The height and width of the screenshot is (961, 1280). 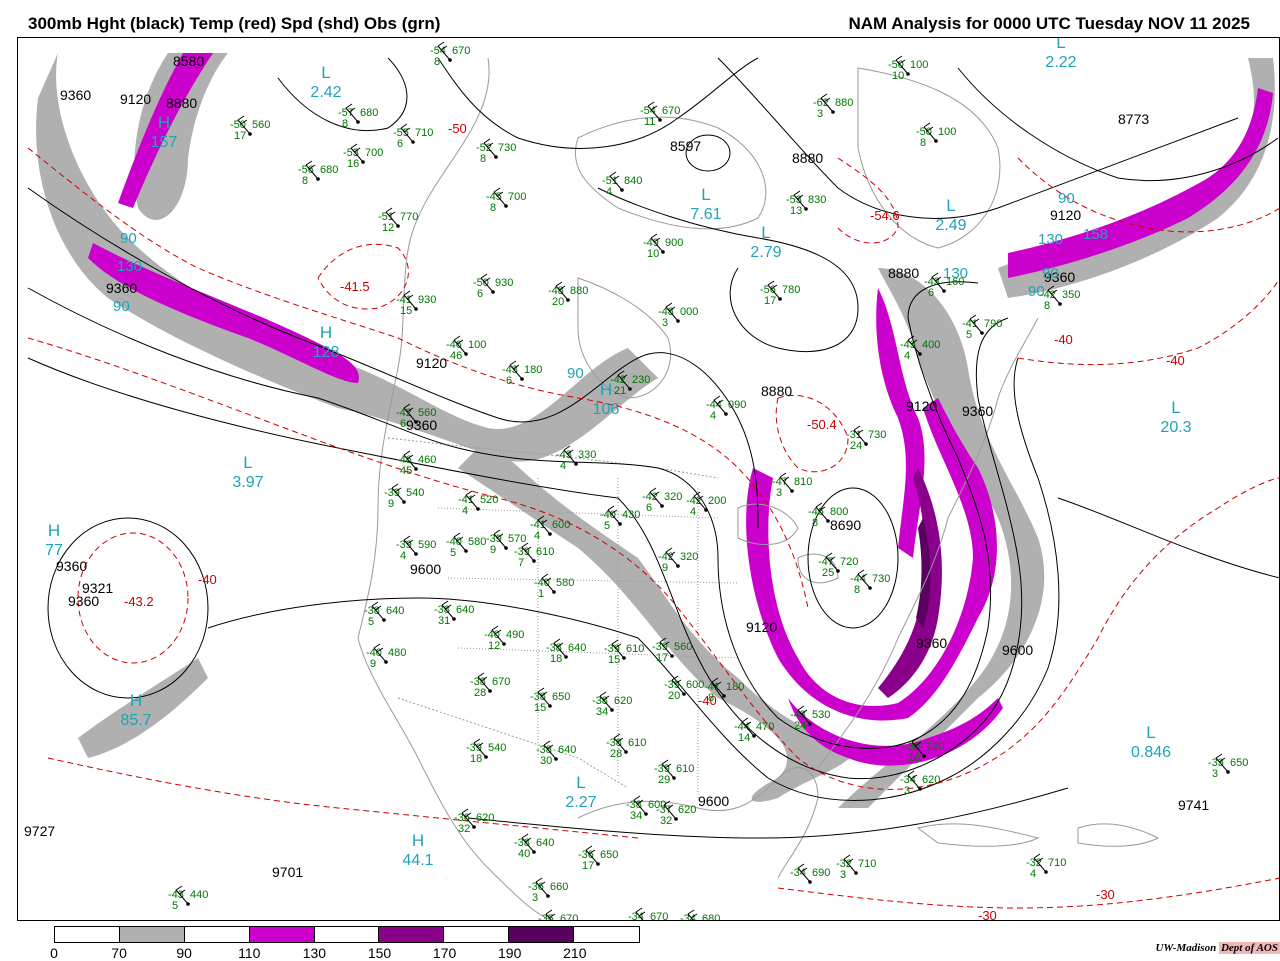 I want to click on legend-tick-label: 210, so click(x=575, y=953).